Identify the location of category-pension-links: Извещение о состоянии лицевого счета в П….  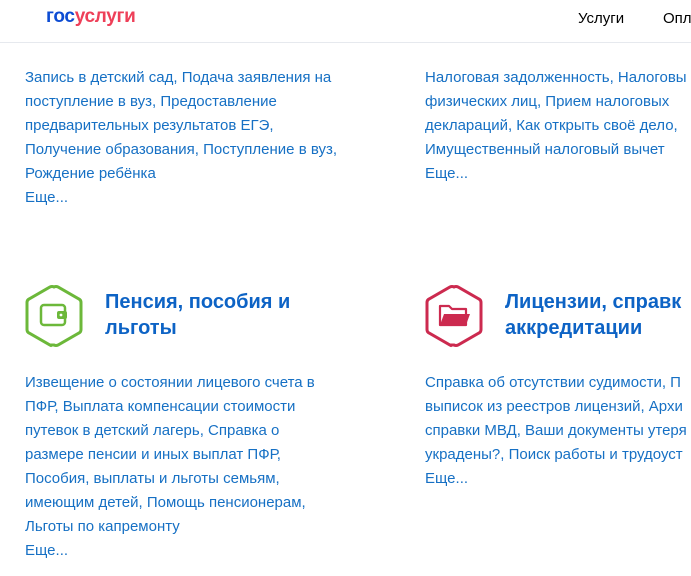
(195, 455).